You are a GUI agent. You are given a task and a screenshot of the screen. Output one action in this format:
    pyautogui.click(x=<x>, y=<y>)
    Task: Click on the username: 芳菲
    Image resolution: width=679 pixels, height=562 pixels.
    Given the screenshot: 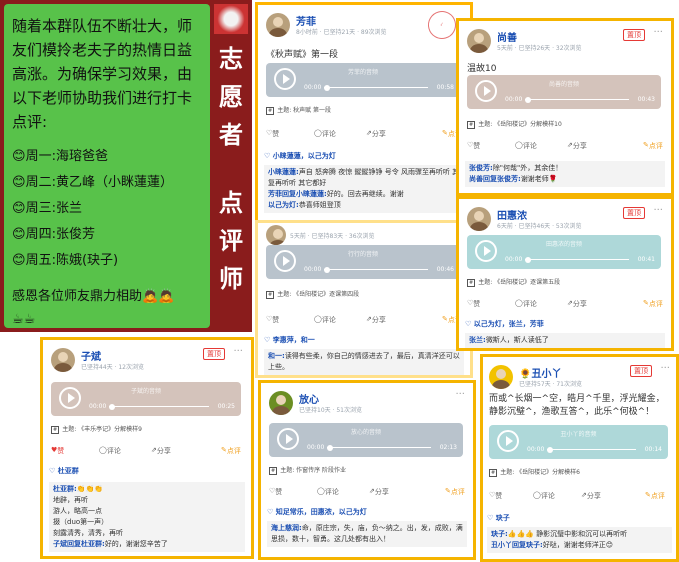 What is the action you would take?
    pyautogui.click(x=306, y=20)
    